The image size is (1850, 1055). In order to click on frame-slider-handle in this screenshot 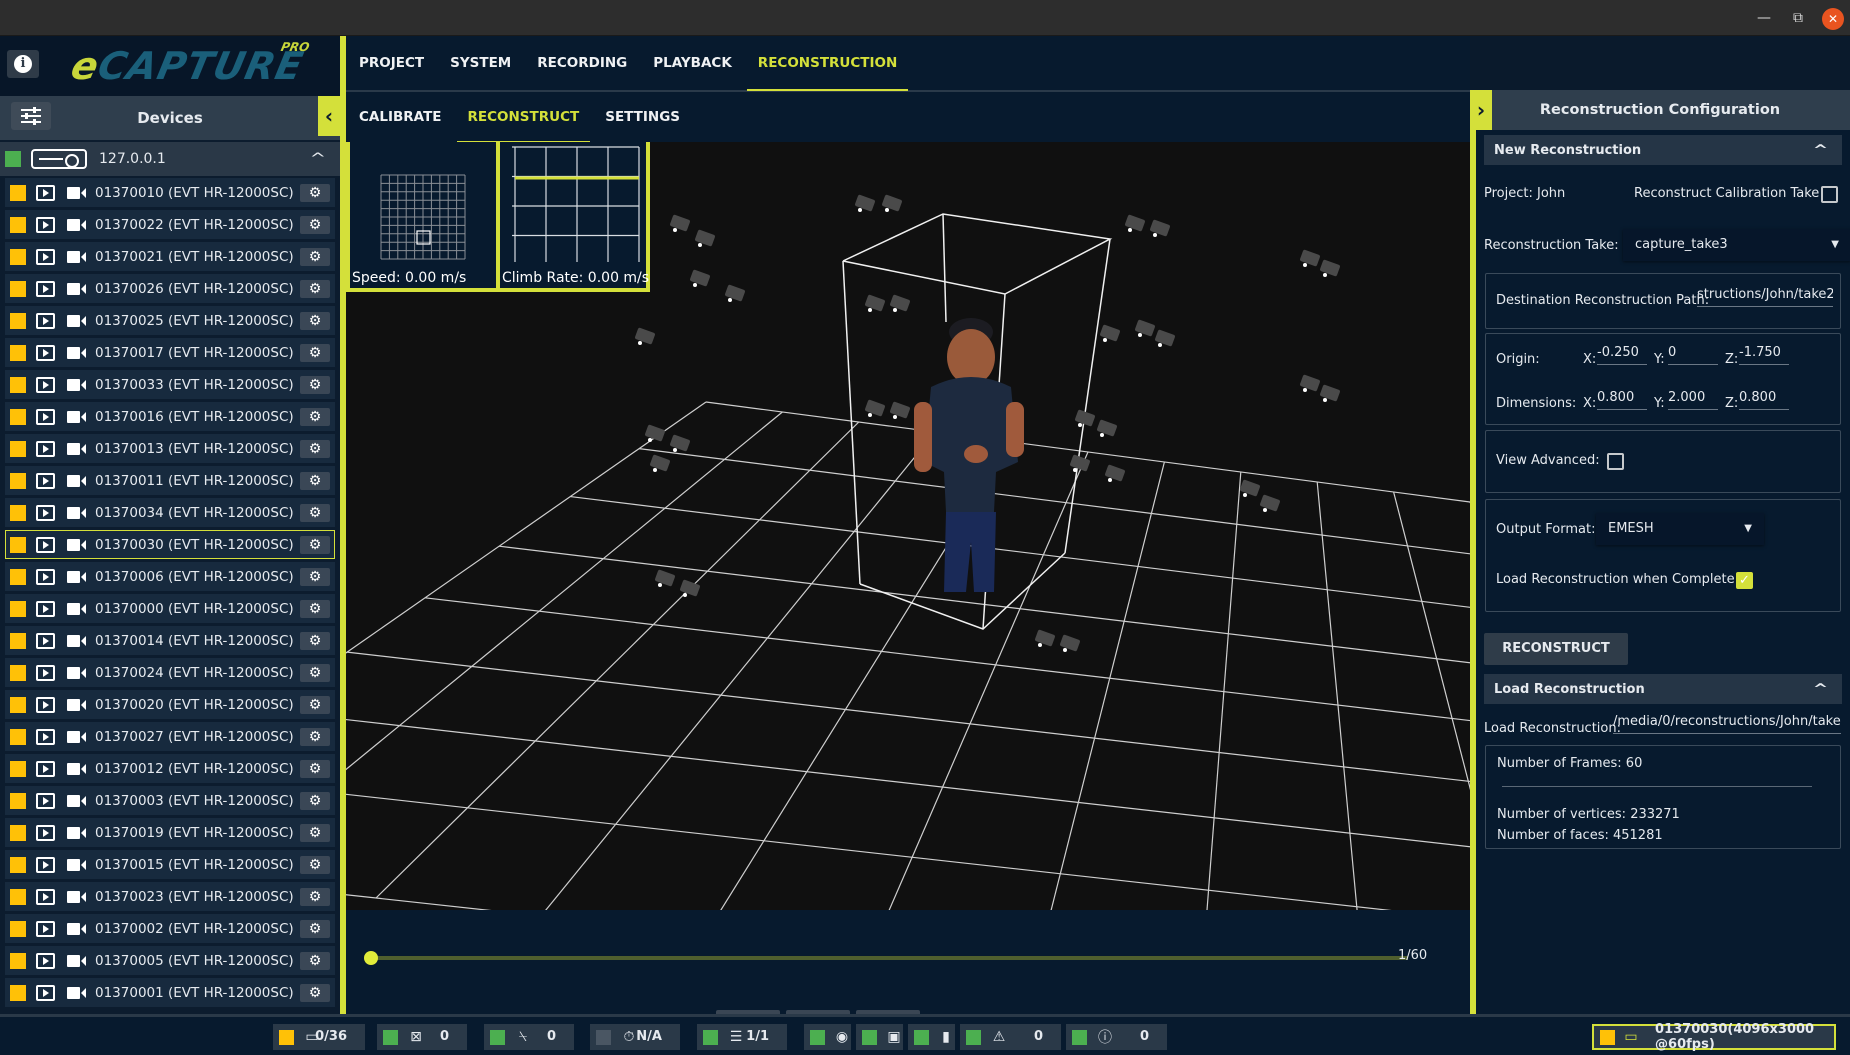, I will do `click(371, 958)`.